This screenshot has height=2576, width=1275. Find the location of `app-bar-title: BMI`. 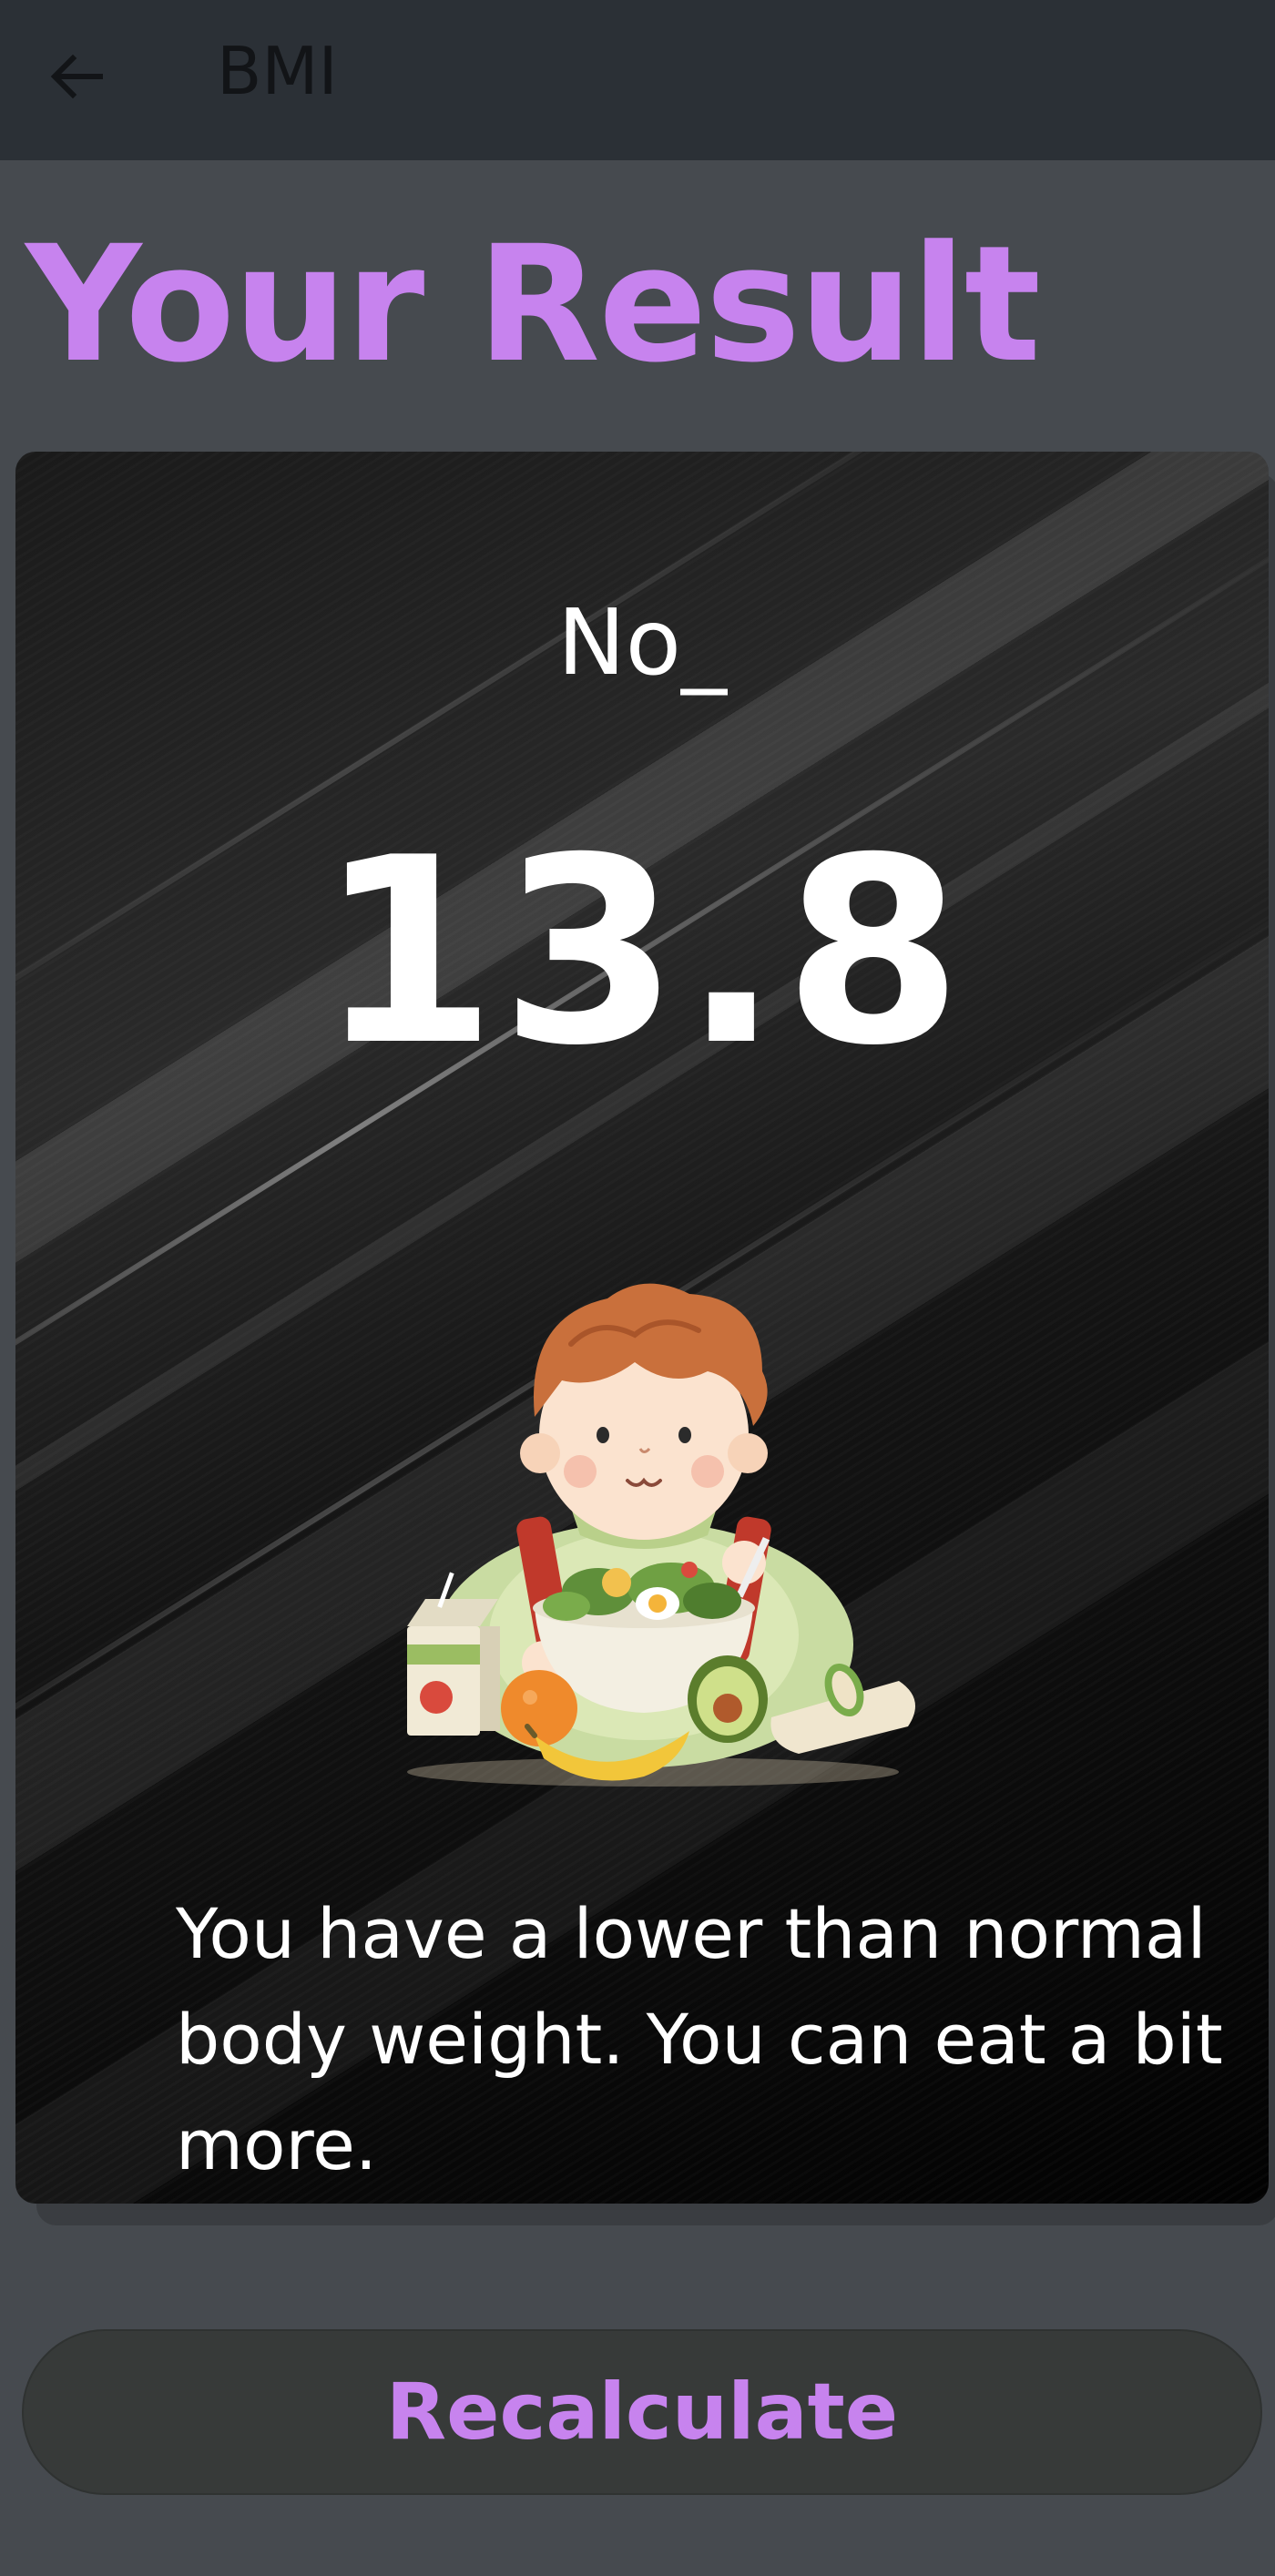

app-bar-title: BMI is located at coordinates (278, 71).